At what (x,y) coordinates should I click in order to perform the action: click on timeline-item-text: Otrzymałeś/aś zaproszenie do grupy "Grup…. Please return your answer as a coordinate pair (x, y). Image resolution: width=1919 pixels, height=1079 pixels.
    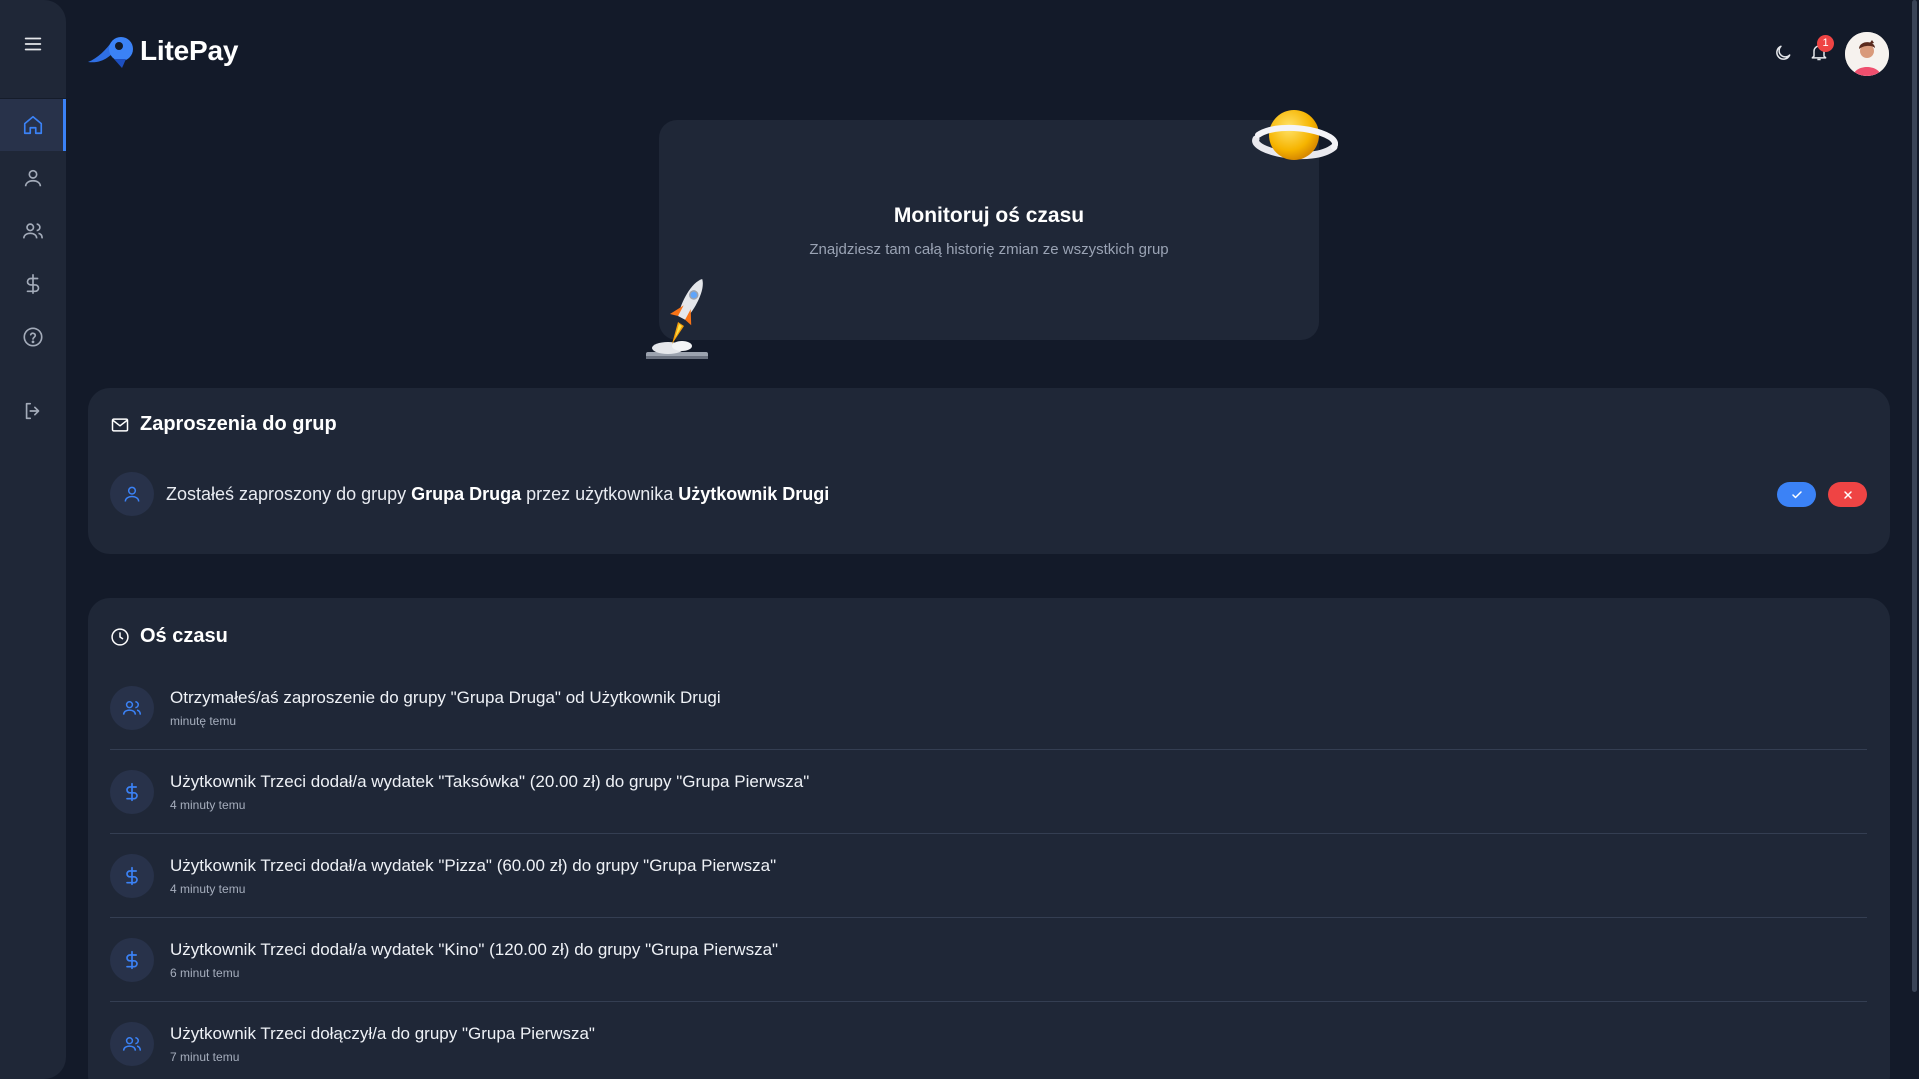
    Looking at the image, I should click on (445, 697).